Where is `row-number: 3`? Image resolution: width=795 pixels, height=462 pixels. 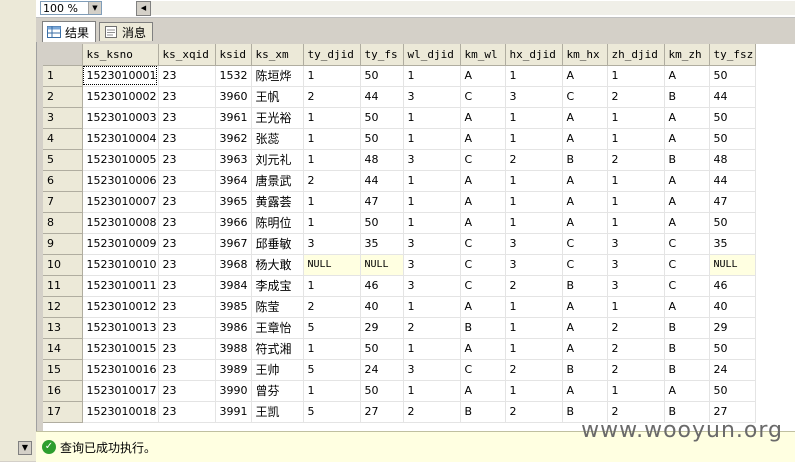
row-number: 3 is located at coordinates (63, 118).